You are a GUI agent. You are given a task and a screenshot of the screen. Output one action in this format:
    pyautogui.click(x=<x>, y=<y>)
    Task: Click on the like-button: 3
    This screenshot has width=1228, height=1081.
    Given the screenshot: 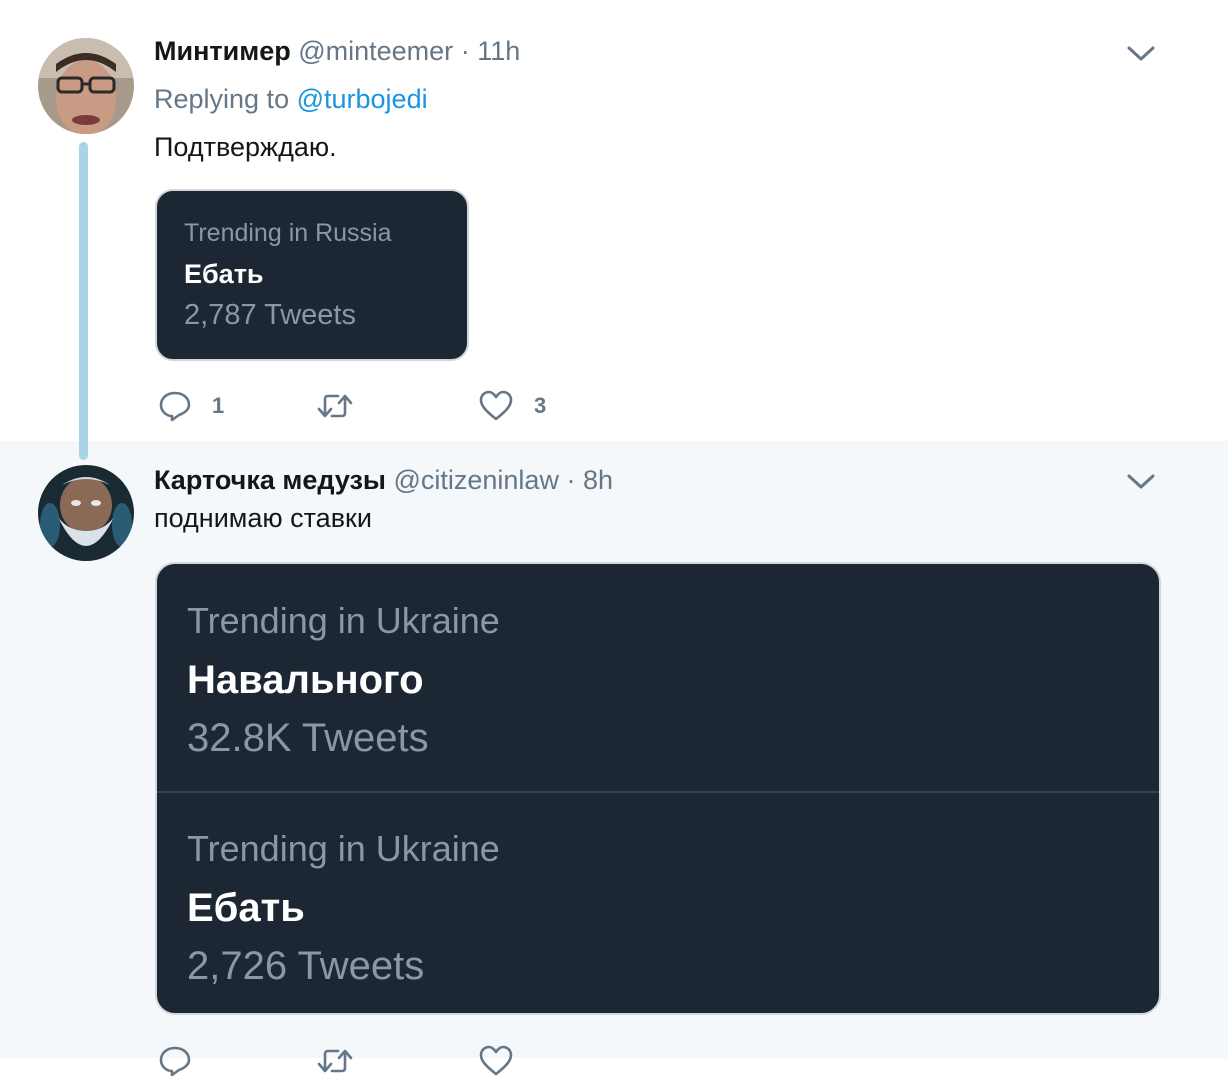 What is the action you would take?
    pyautogui.click(x=512, y=406)
    